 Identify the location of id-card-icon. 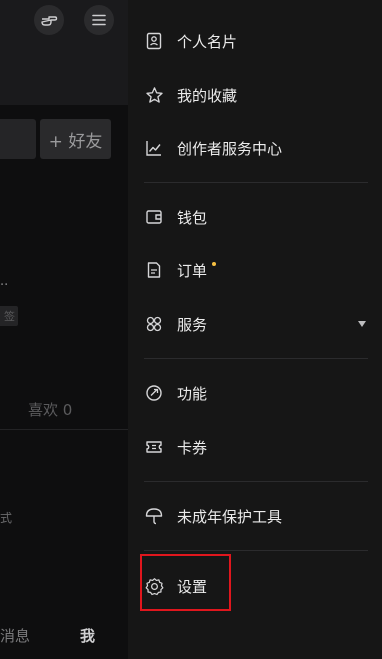
(154, 41).